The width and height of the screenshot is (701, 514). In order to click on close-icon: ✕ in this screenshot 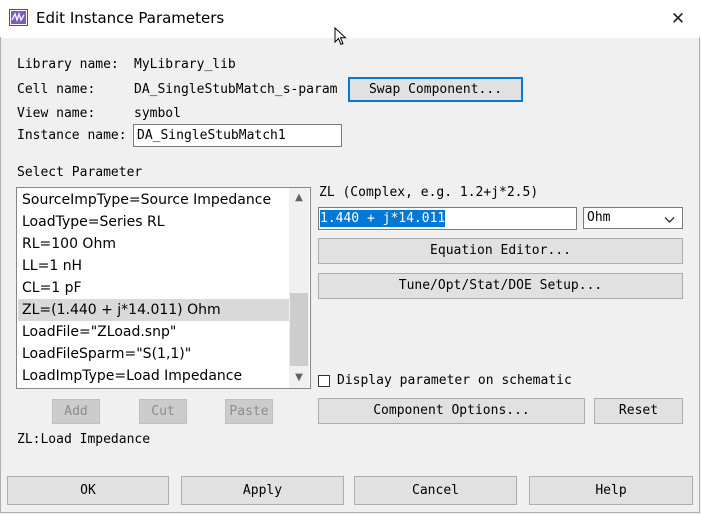, I will do `click(678, 19)`.